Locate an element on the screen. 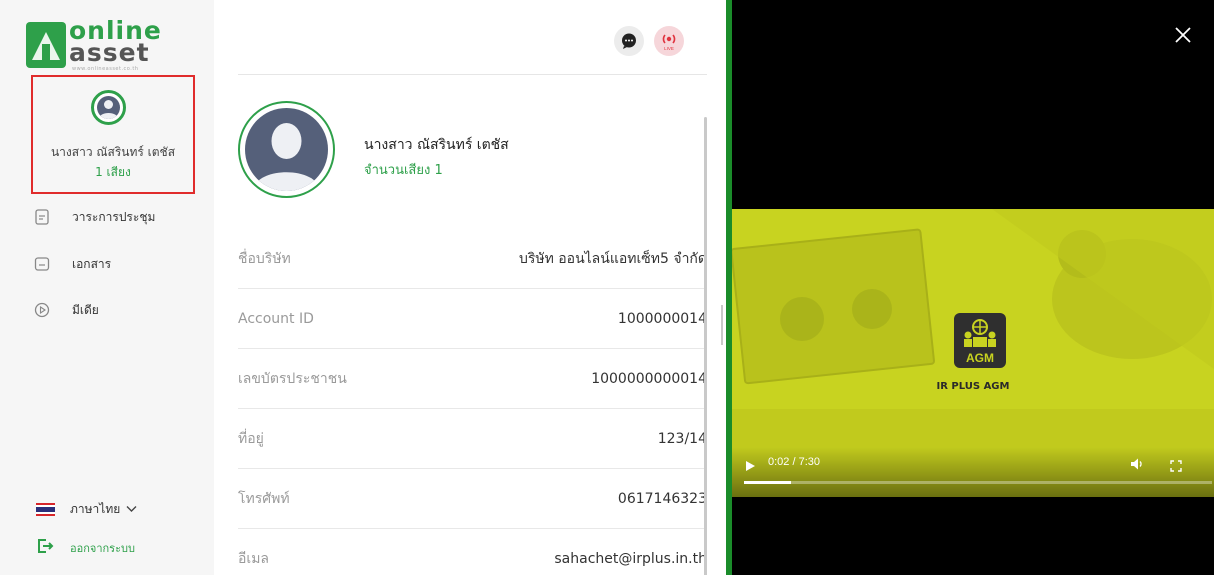  field-label: เลขบัตรประชาชน is located at coordinates (292, 378).